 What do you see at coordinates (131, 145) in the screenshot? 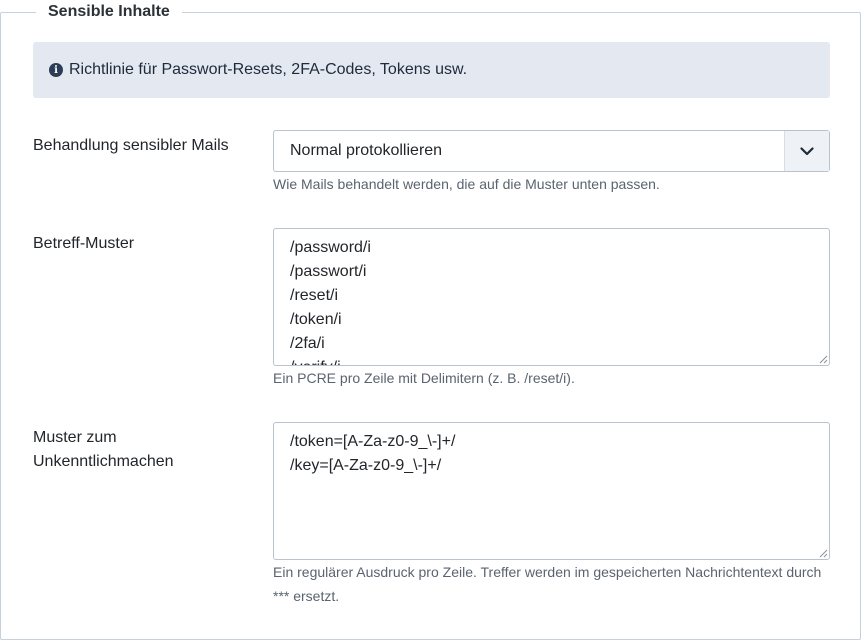
I see `handling-label: Behandlung sensibler Mails` at bounding box center [131, 145].